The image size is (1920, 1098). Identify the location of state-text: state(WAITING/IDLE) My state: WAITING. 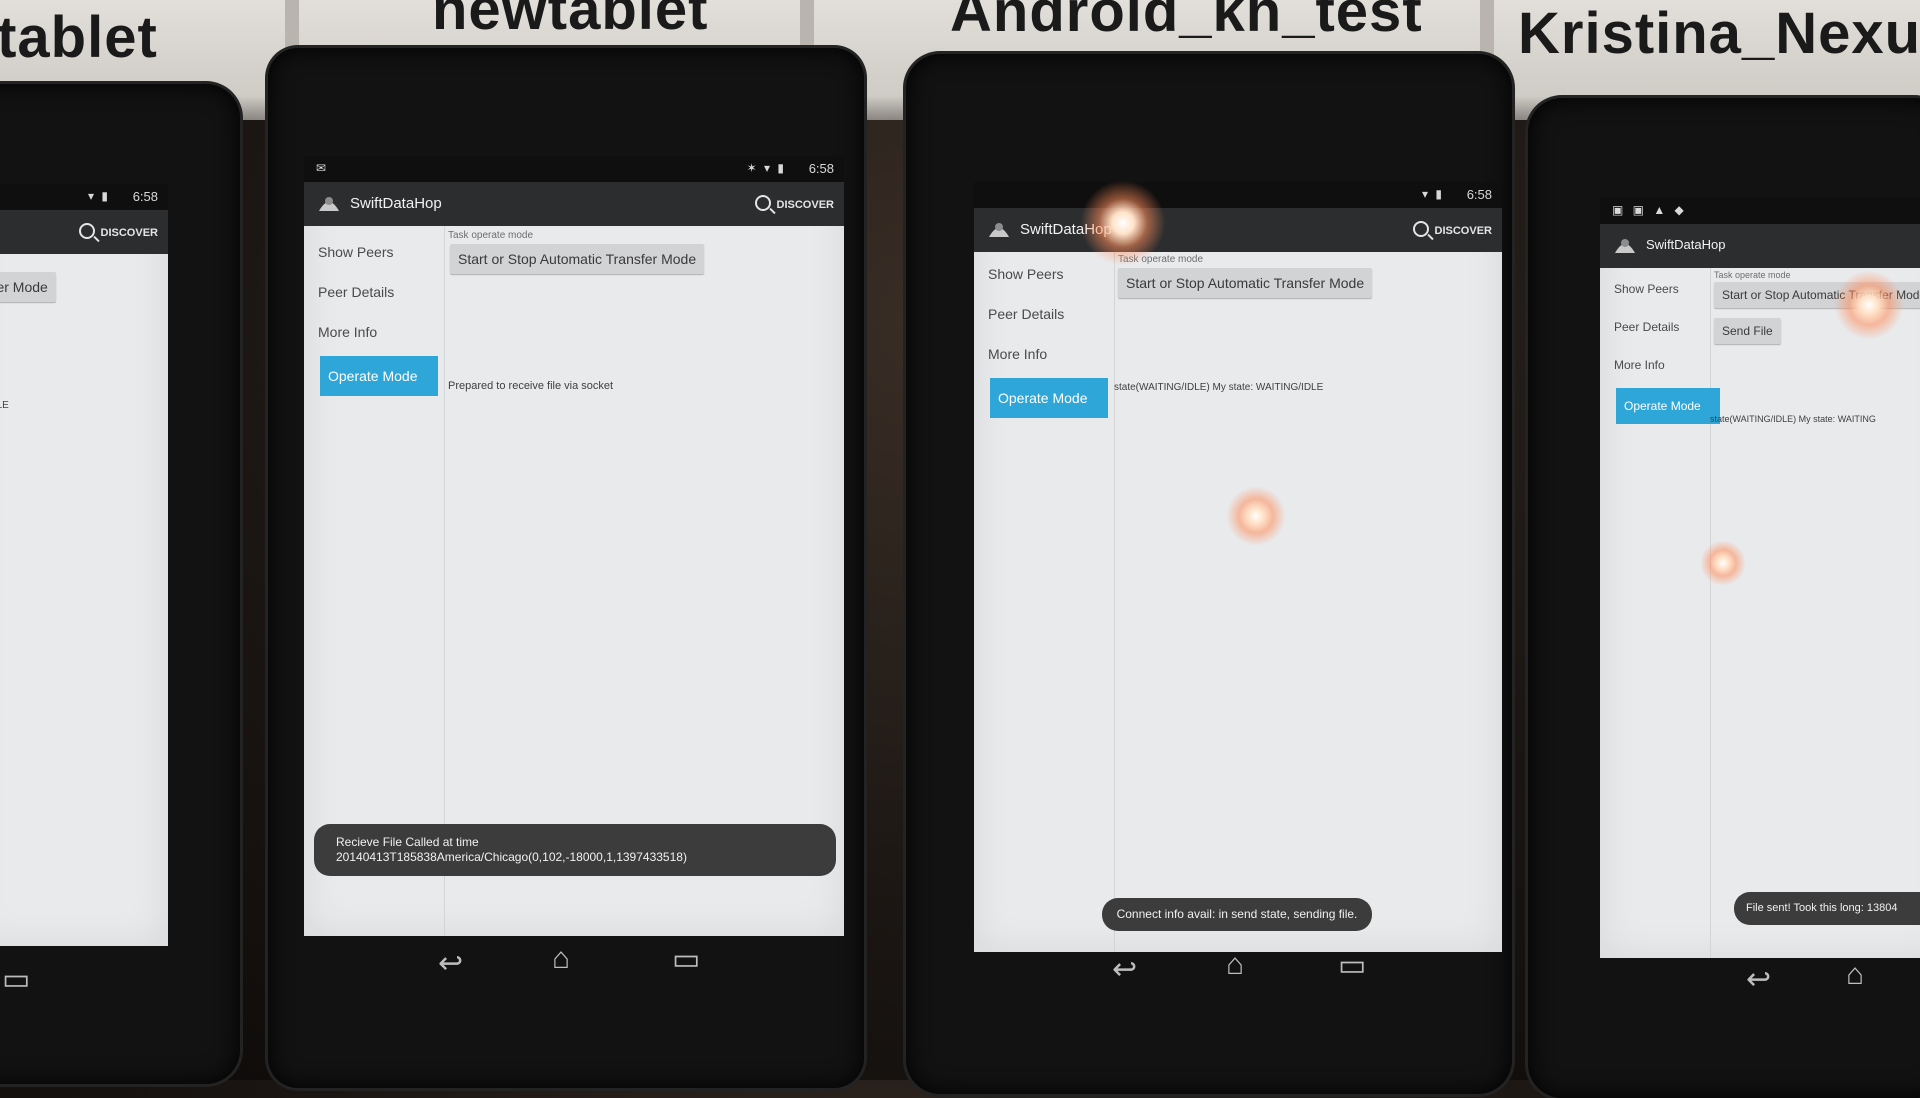
(1793, 419).